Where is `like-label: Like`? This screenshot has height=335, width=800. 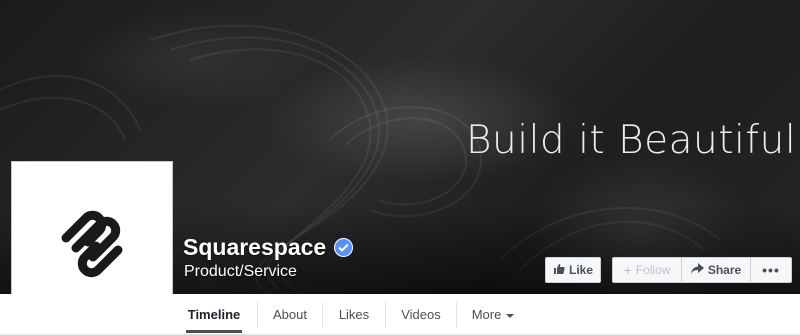
like-label: Like is located at coordinates (580, 270).